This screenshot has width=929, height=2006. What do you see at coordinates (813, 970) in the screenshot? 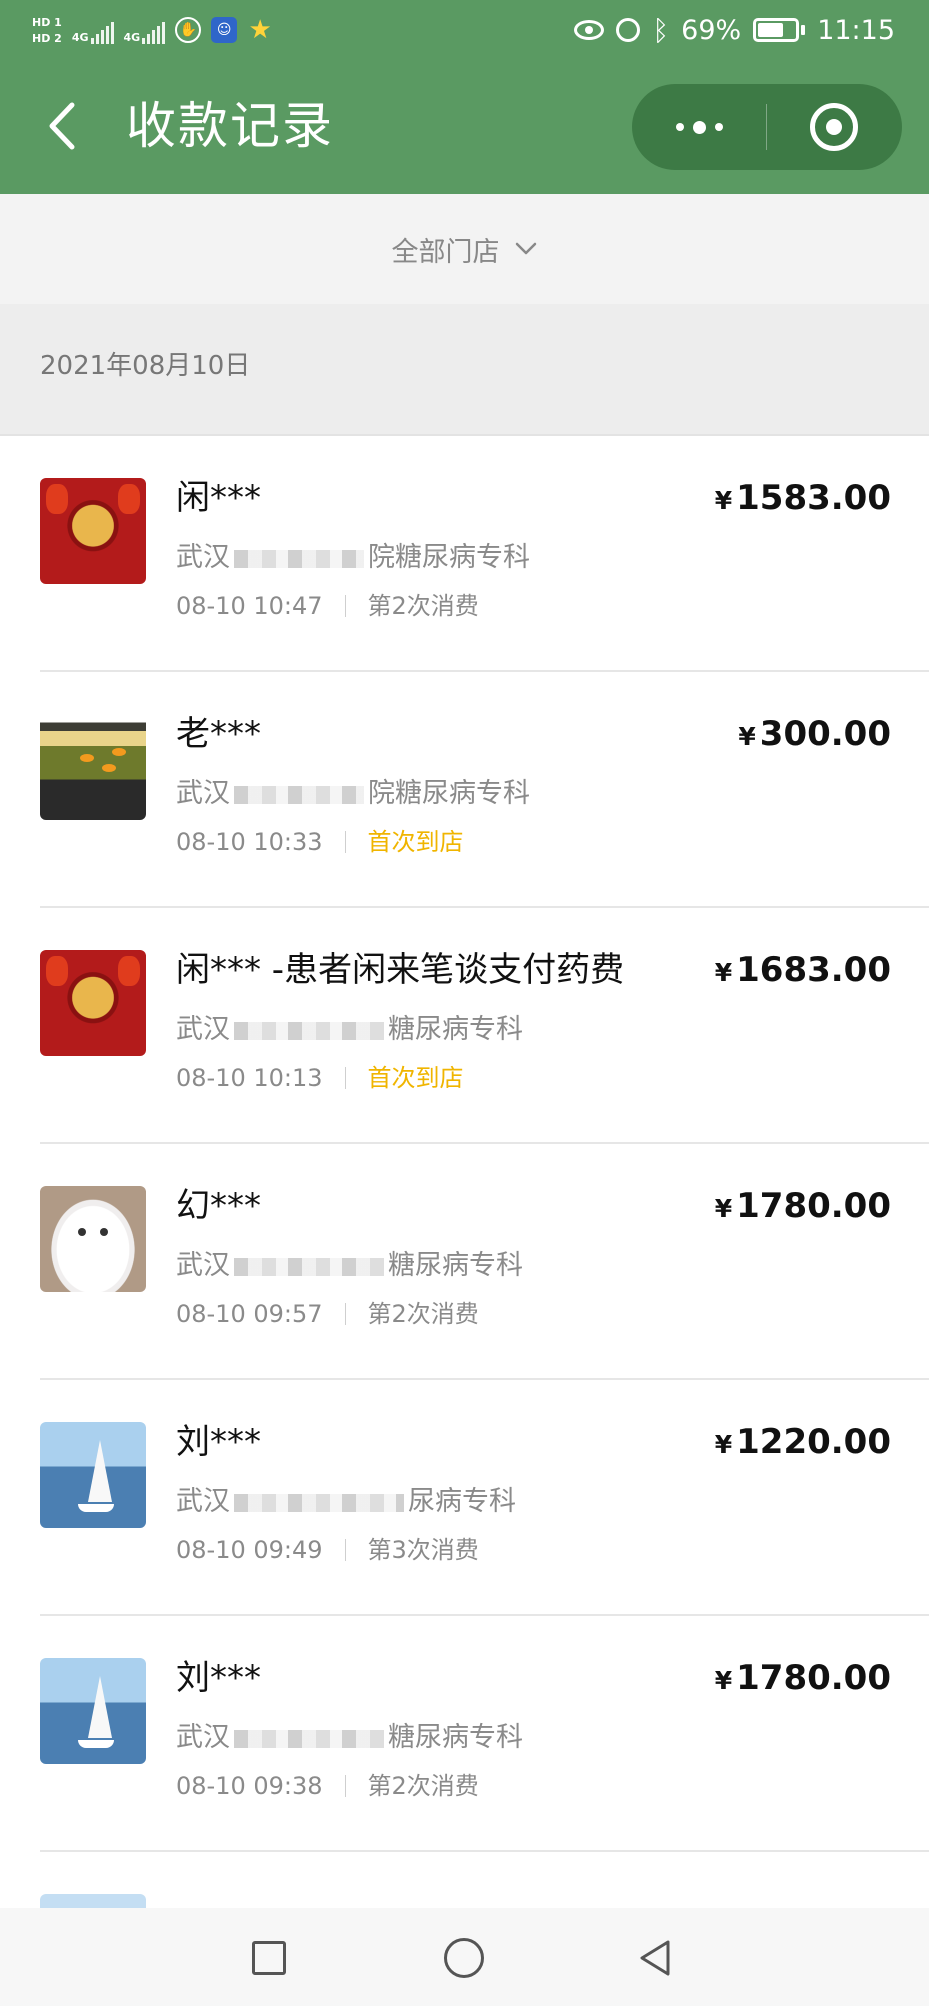
I see `amount-value: 1683.00` at bounding box center [813, 970].